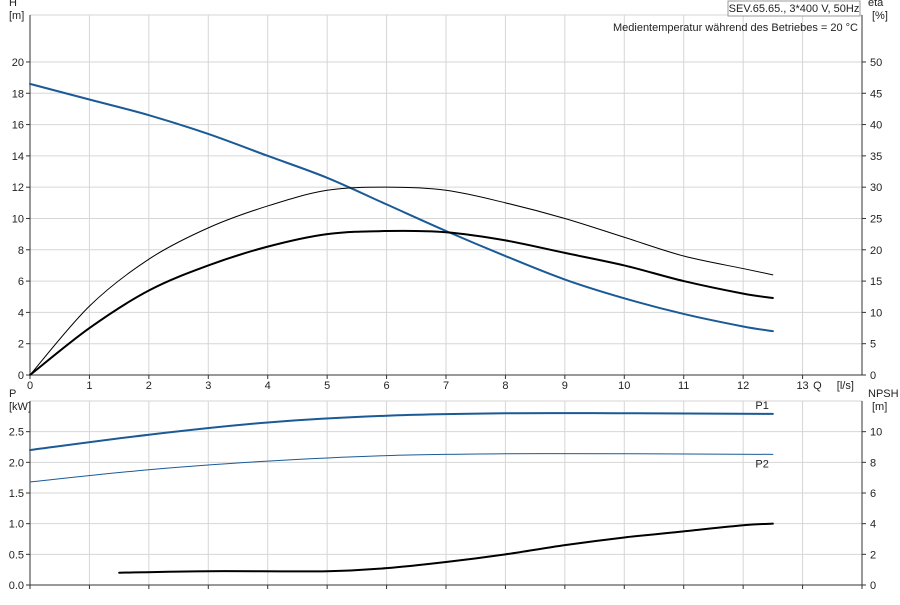  I want to click on y-tick-label-left: 2.5, so click(16, 433).